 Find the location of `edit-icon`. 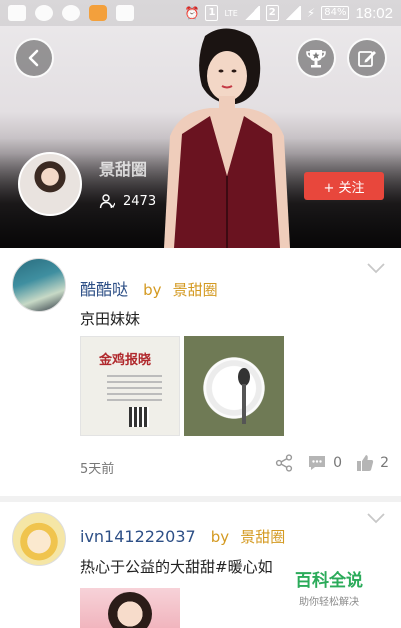

edit-icon is located at coordinates (367, 59).